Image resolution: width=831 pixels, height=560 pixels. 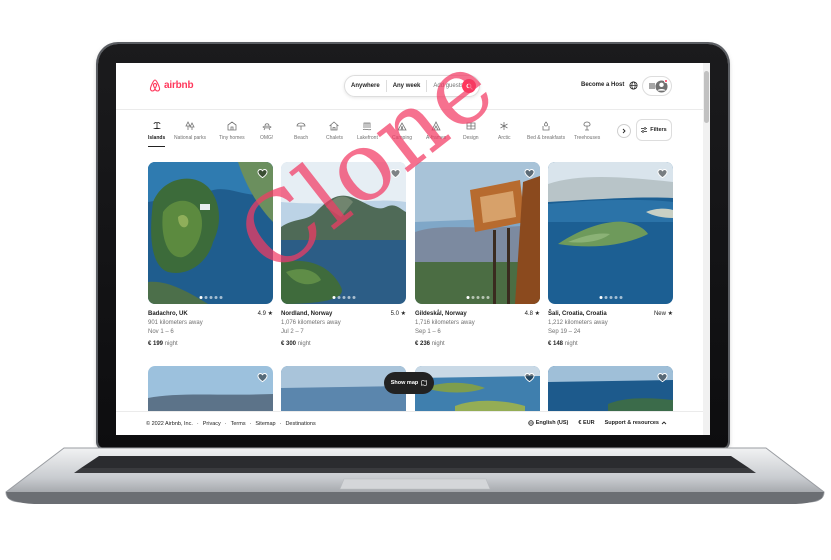 What do you see at coordinates (402, 126) in the screenshot?
I see `tent-icon` at bounding box center [402, 126].